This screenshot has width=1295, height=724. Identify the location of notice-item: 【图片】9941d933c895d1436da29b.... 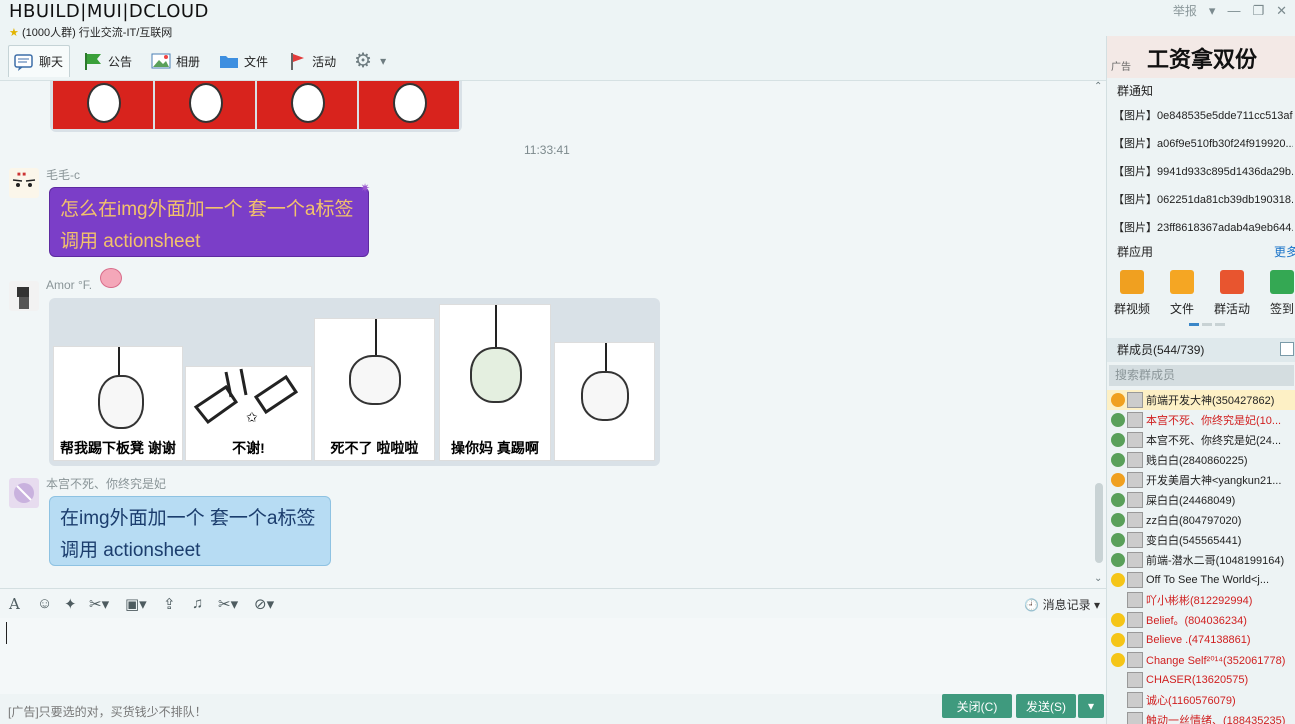
(1203, 171).